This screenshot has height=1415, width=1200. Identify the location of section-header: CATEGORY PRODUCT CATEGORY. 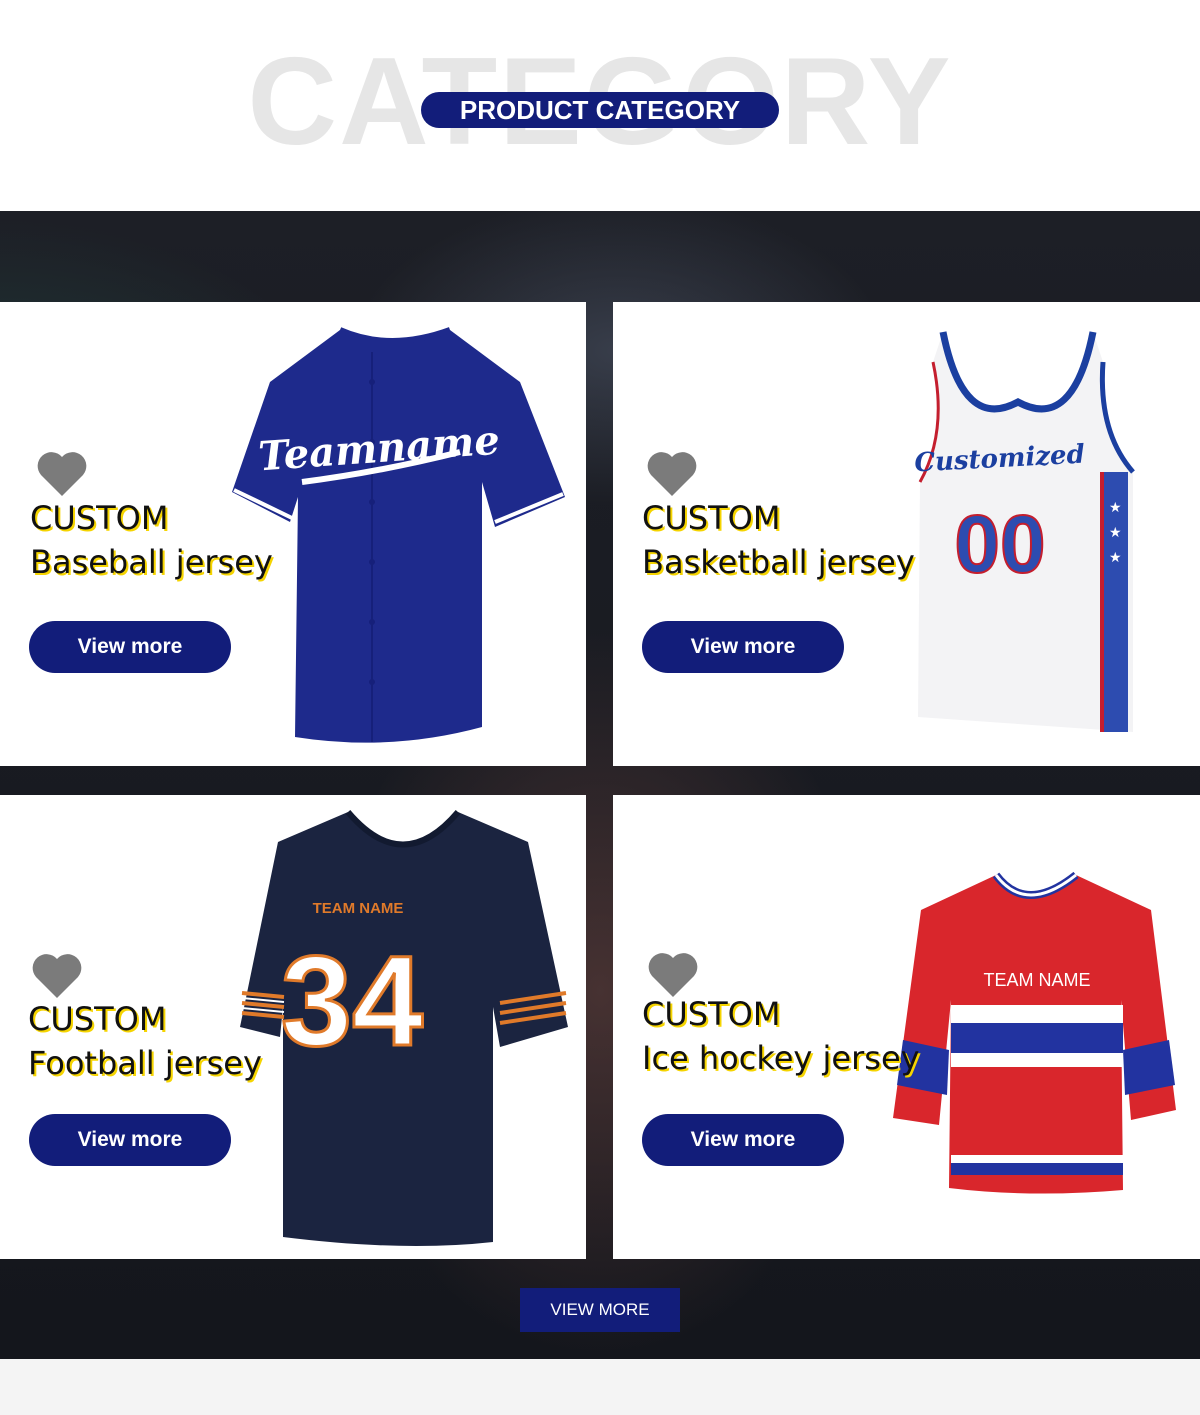
(600, 105).